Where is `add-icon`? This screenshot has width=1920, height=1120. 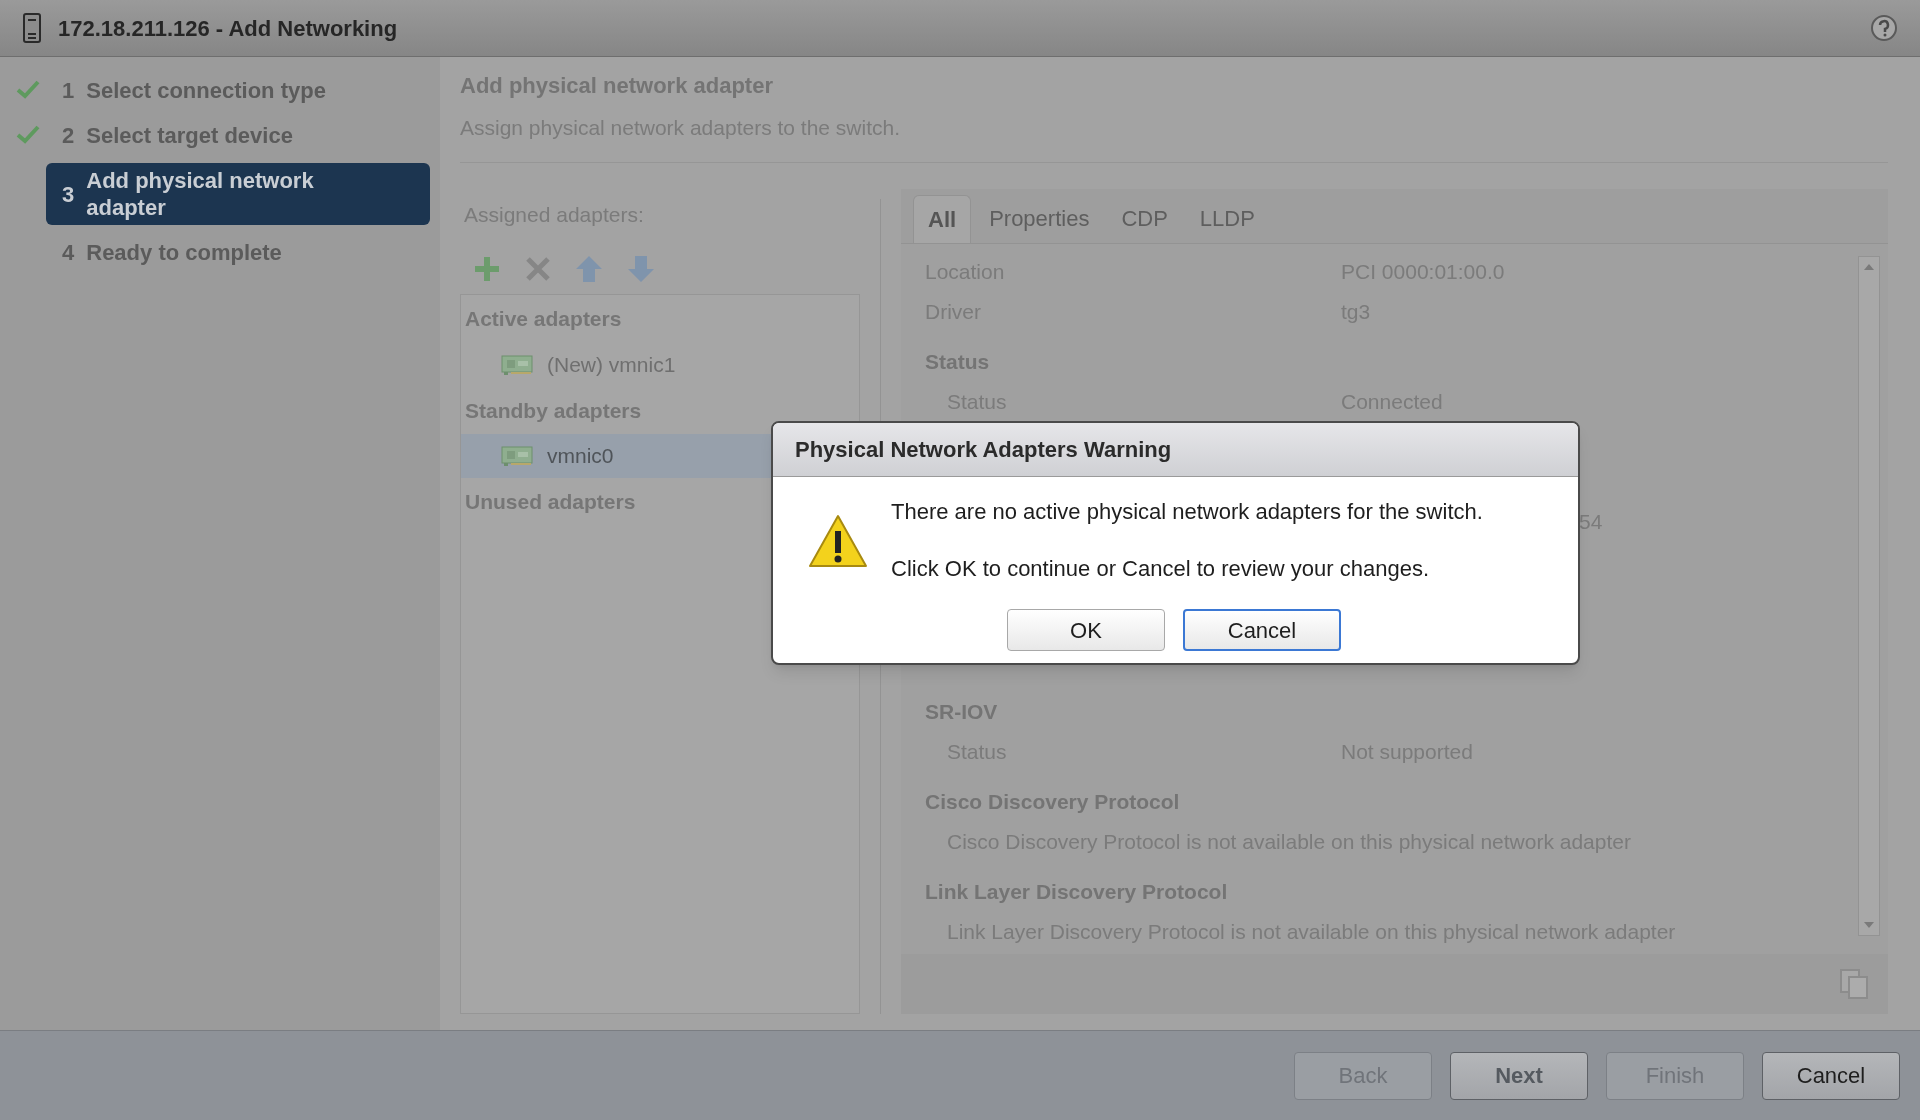
add-icon is located at coordinates (487, 269).